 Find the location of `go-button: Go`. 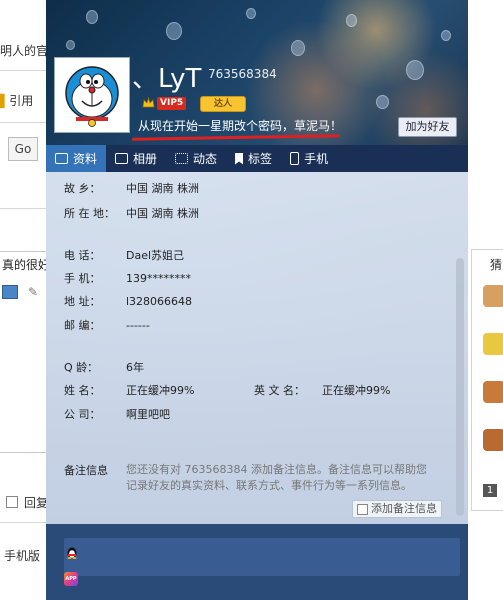

go-button: Go is located at coordinates (23, 149).